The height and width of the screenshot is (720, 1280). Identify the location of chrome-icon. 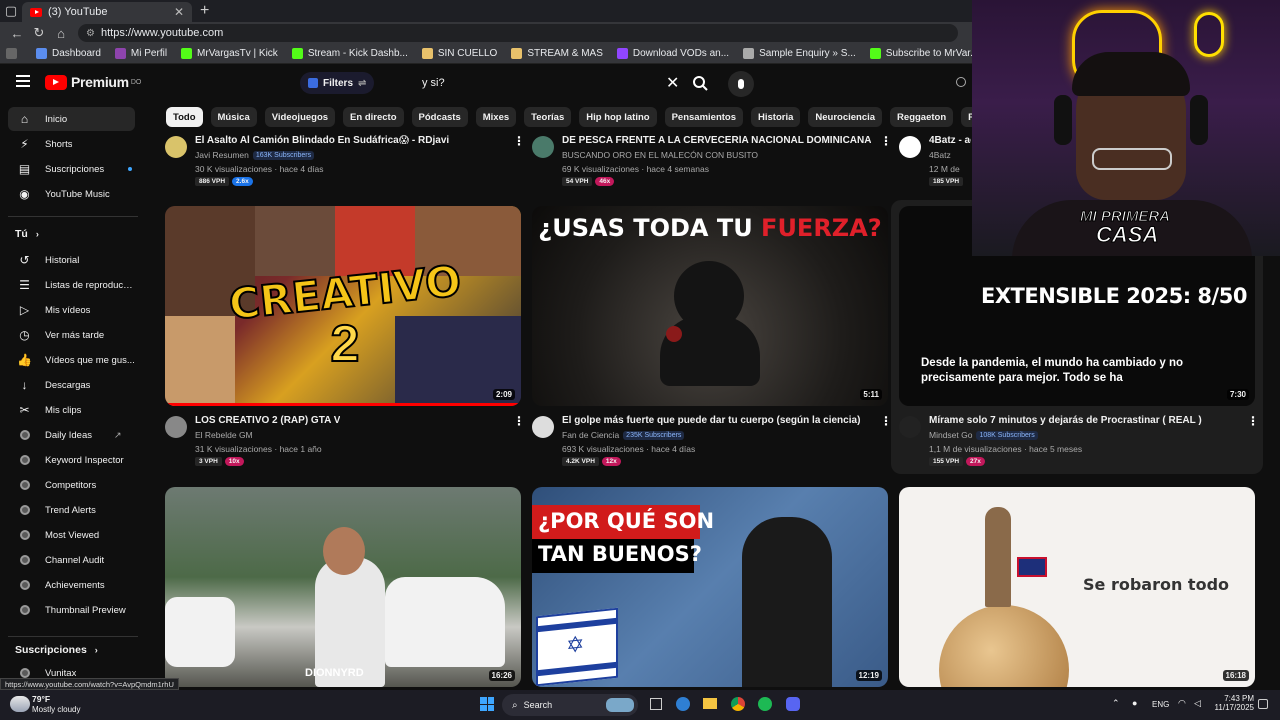
(738, 704).